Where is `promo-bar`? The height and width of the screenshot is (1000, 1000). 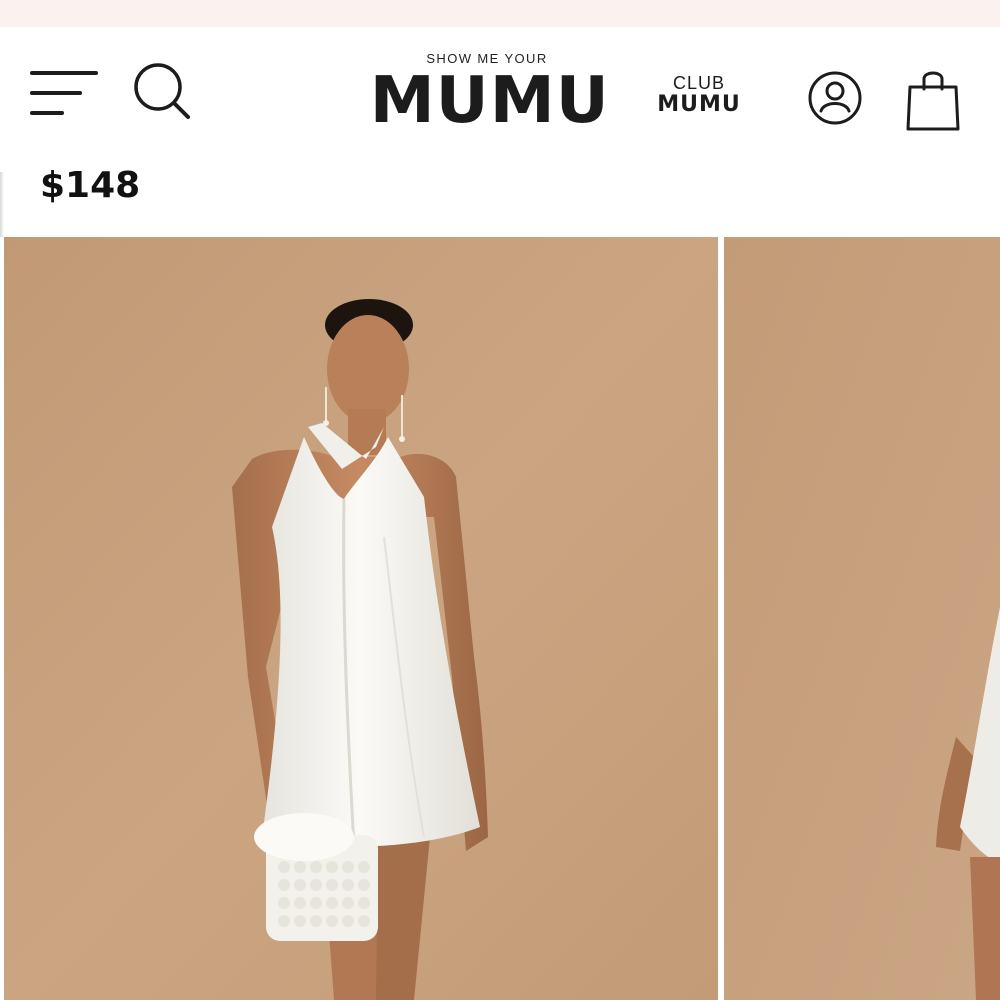
promo-bar is located at coordinates (500, 13).